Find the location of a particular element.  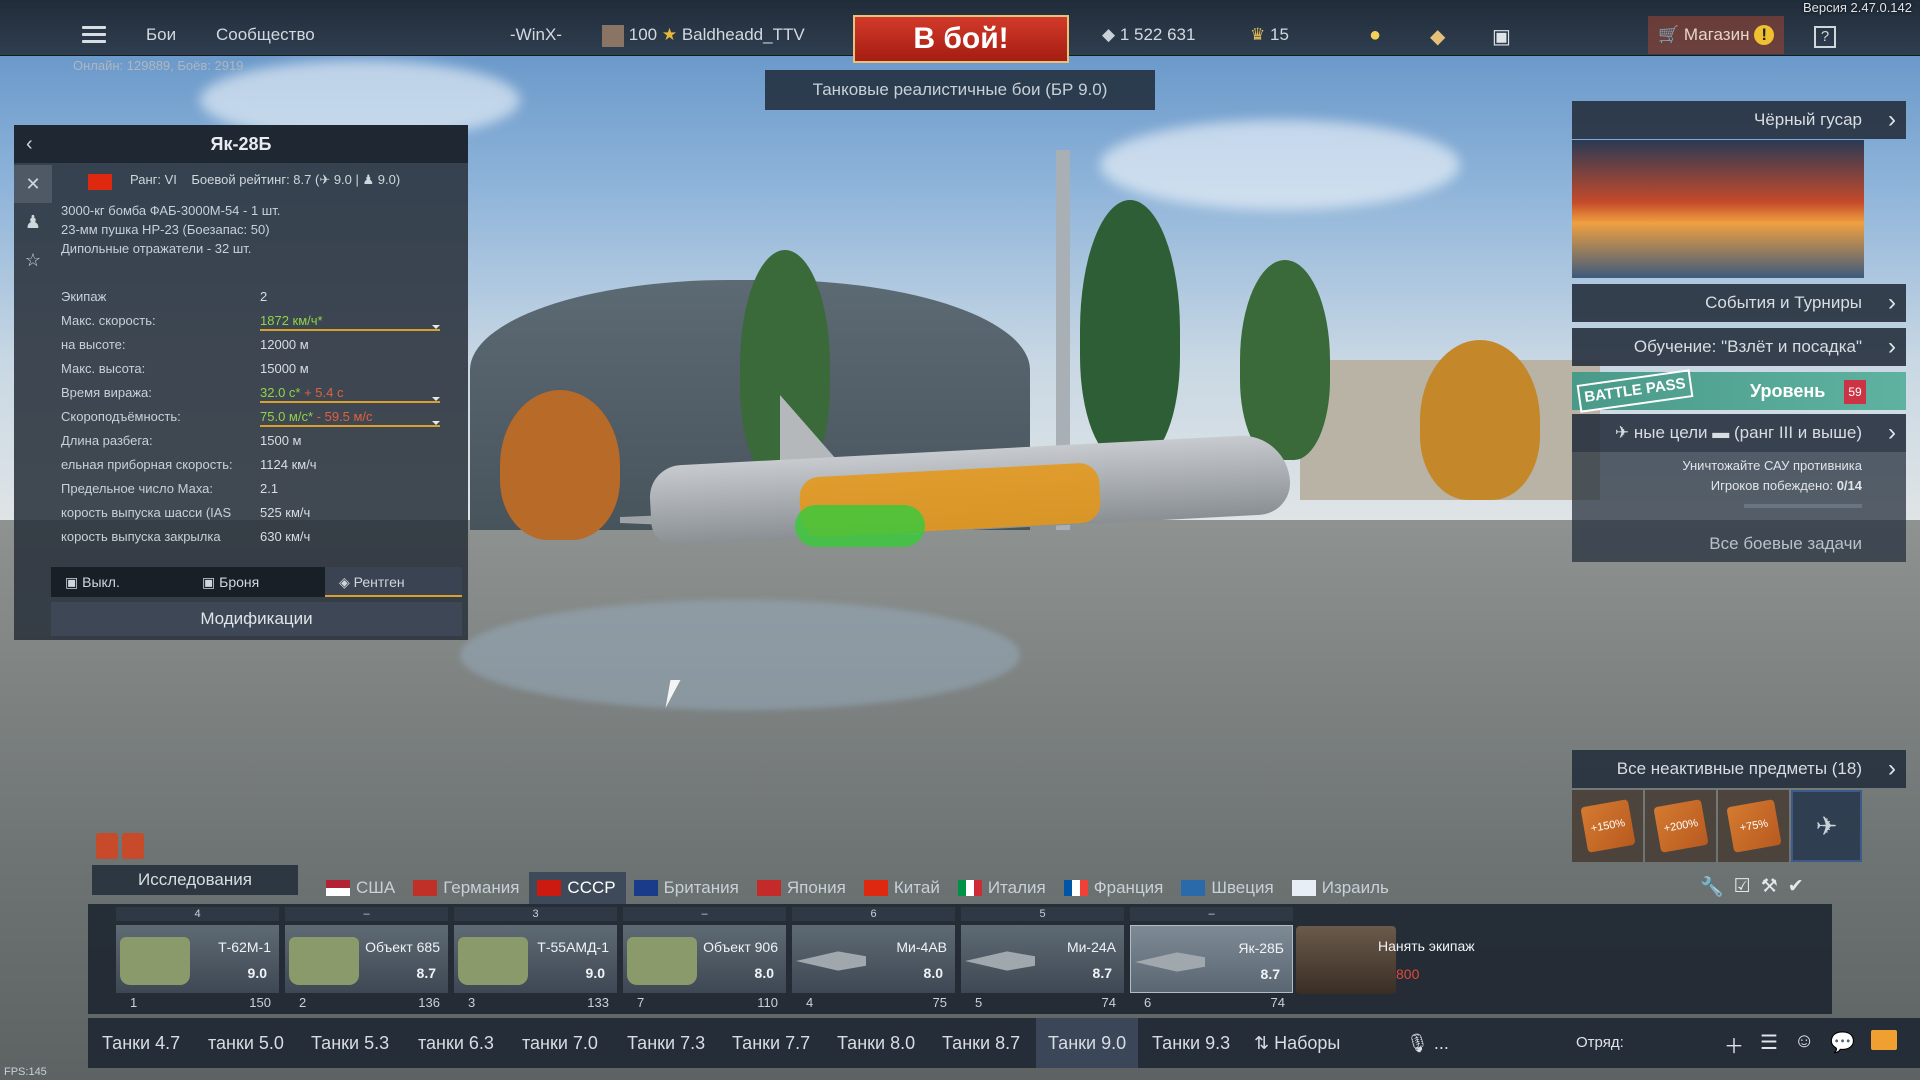

preset-tab: Танки 4.7 is located at coordinates (141, 1043).